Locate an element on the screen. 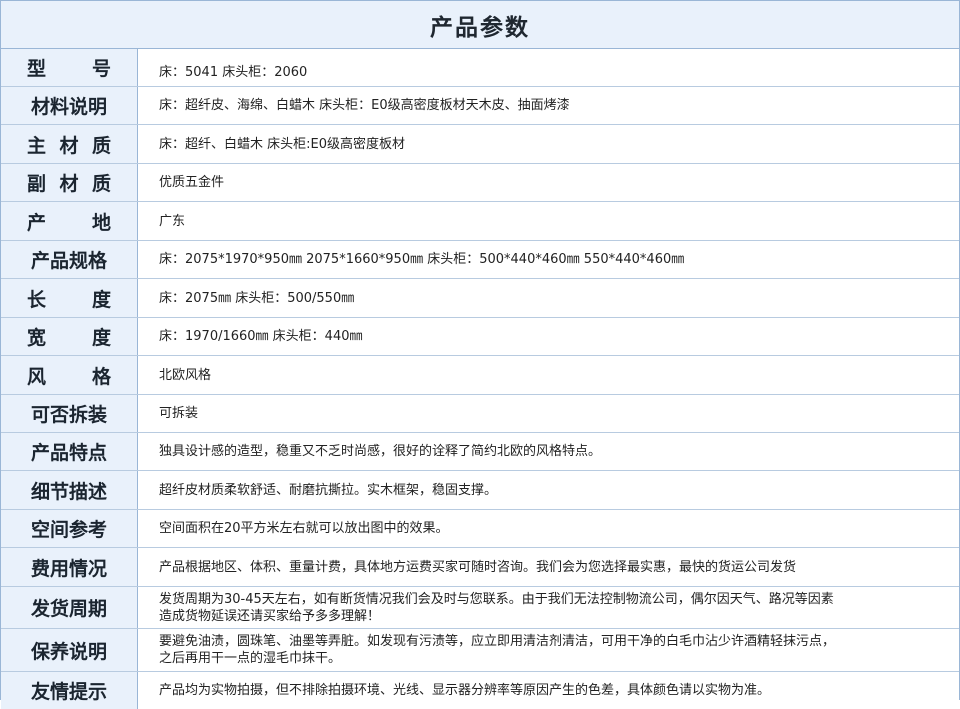 The image size is (960, 709). row-label-main-material: 主材质 is located at coordinates (69, 144).